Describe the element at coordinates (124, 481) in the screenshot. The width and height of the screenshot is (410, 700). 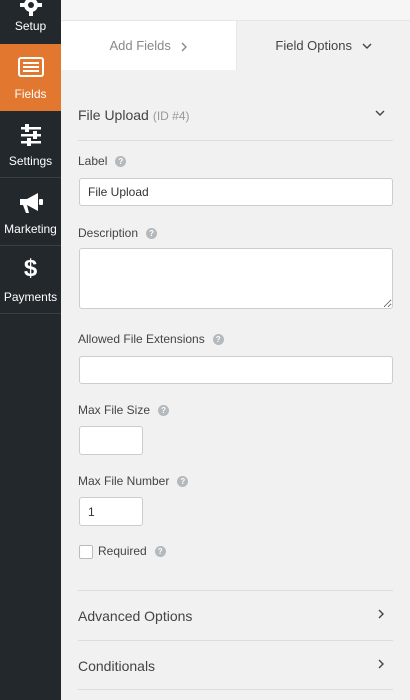
I see `max-number-field-label-text: Max File Number` at that location.